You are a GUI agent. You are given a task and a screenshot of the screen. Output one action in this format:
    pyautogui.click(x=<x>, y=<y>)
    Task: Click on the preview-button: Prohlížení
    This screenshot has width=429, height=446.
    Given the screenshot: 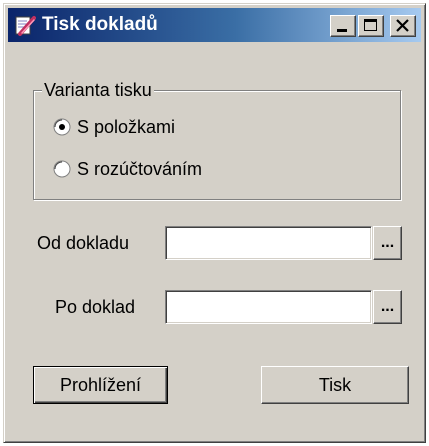 What is the action you would take?
    pyautogui.click(x=100, y=385)
    